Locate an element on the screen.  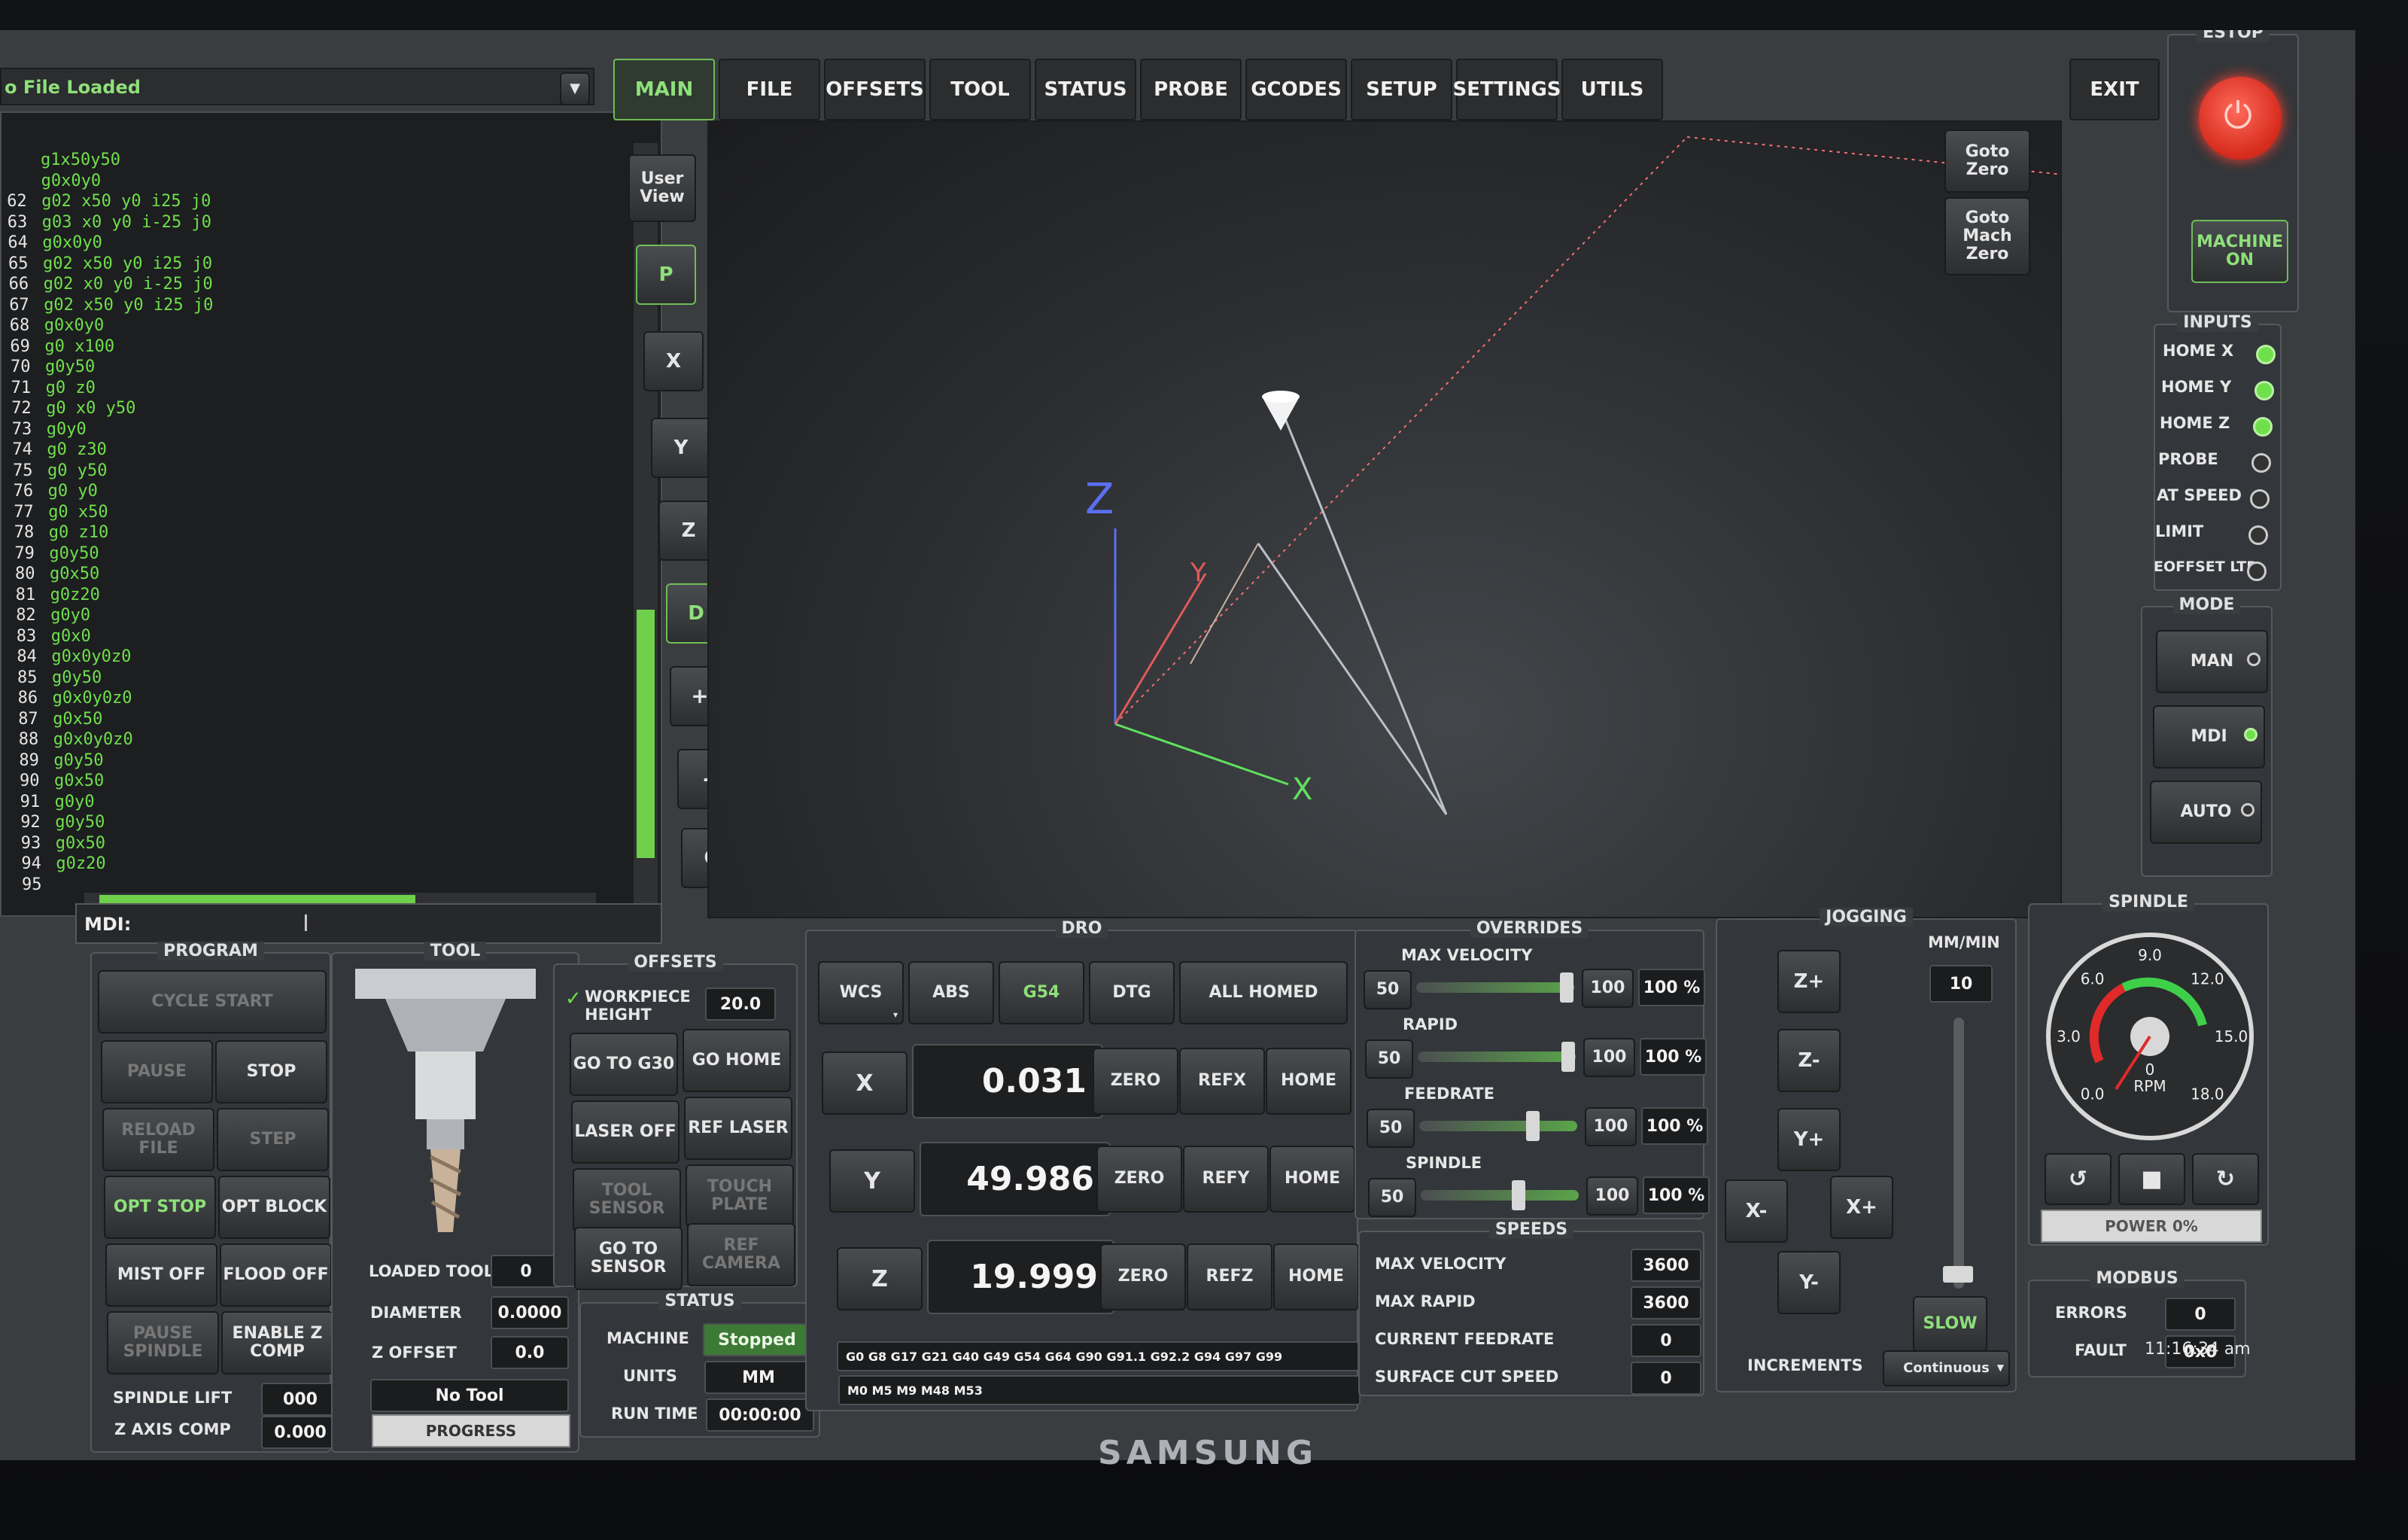
gcode-line: 67 g02 x50 y0 i25 j0 is located at coordinates (111, 305).